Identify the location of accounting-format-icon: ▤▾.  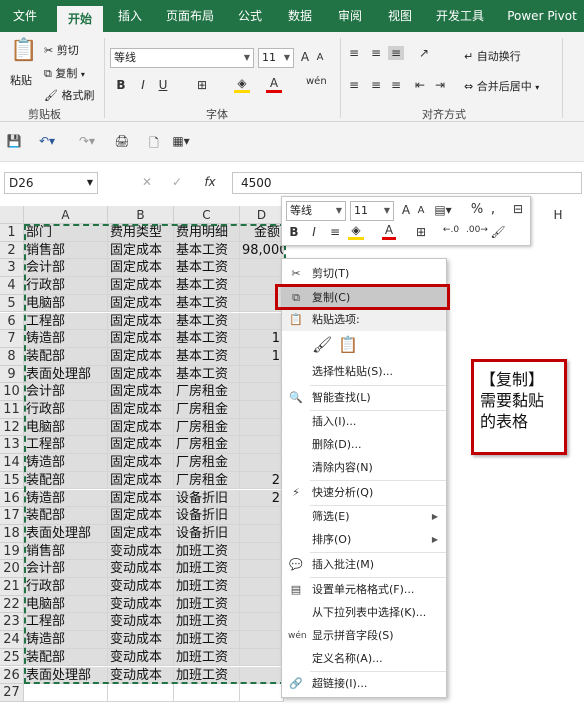
(443, 210).